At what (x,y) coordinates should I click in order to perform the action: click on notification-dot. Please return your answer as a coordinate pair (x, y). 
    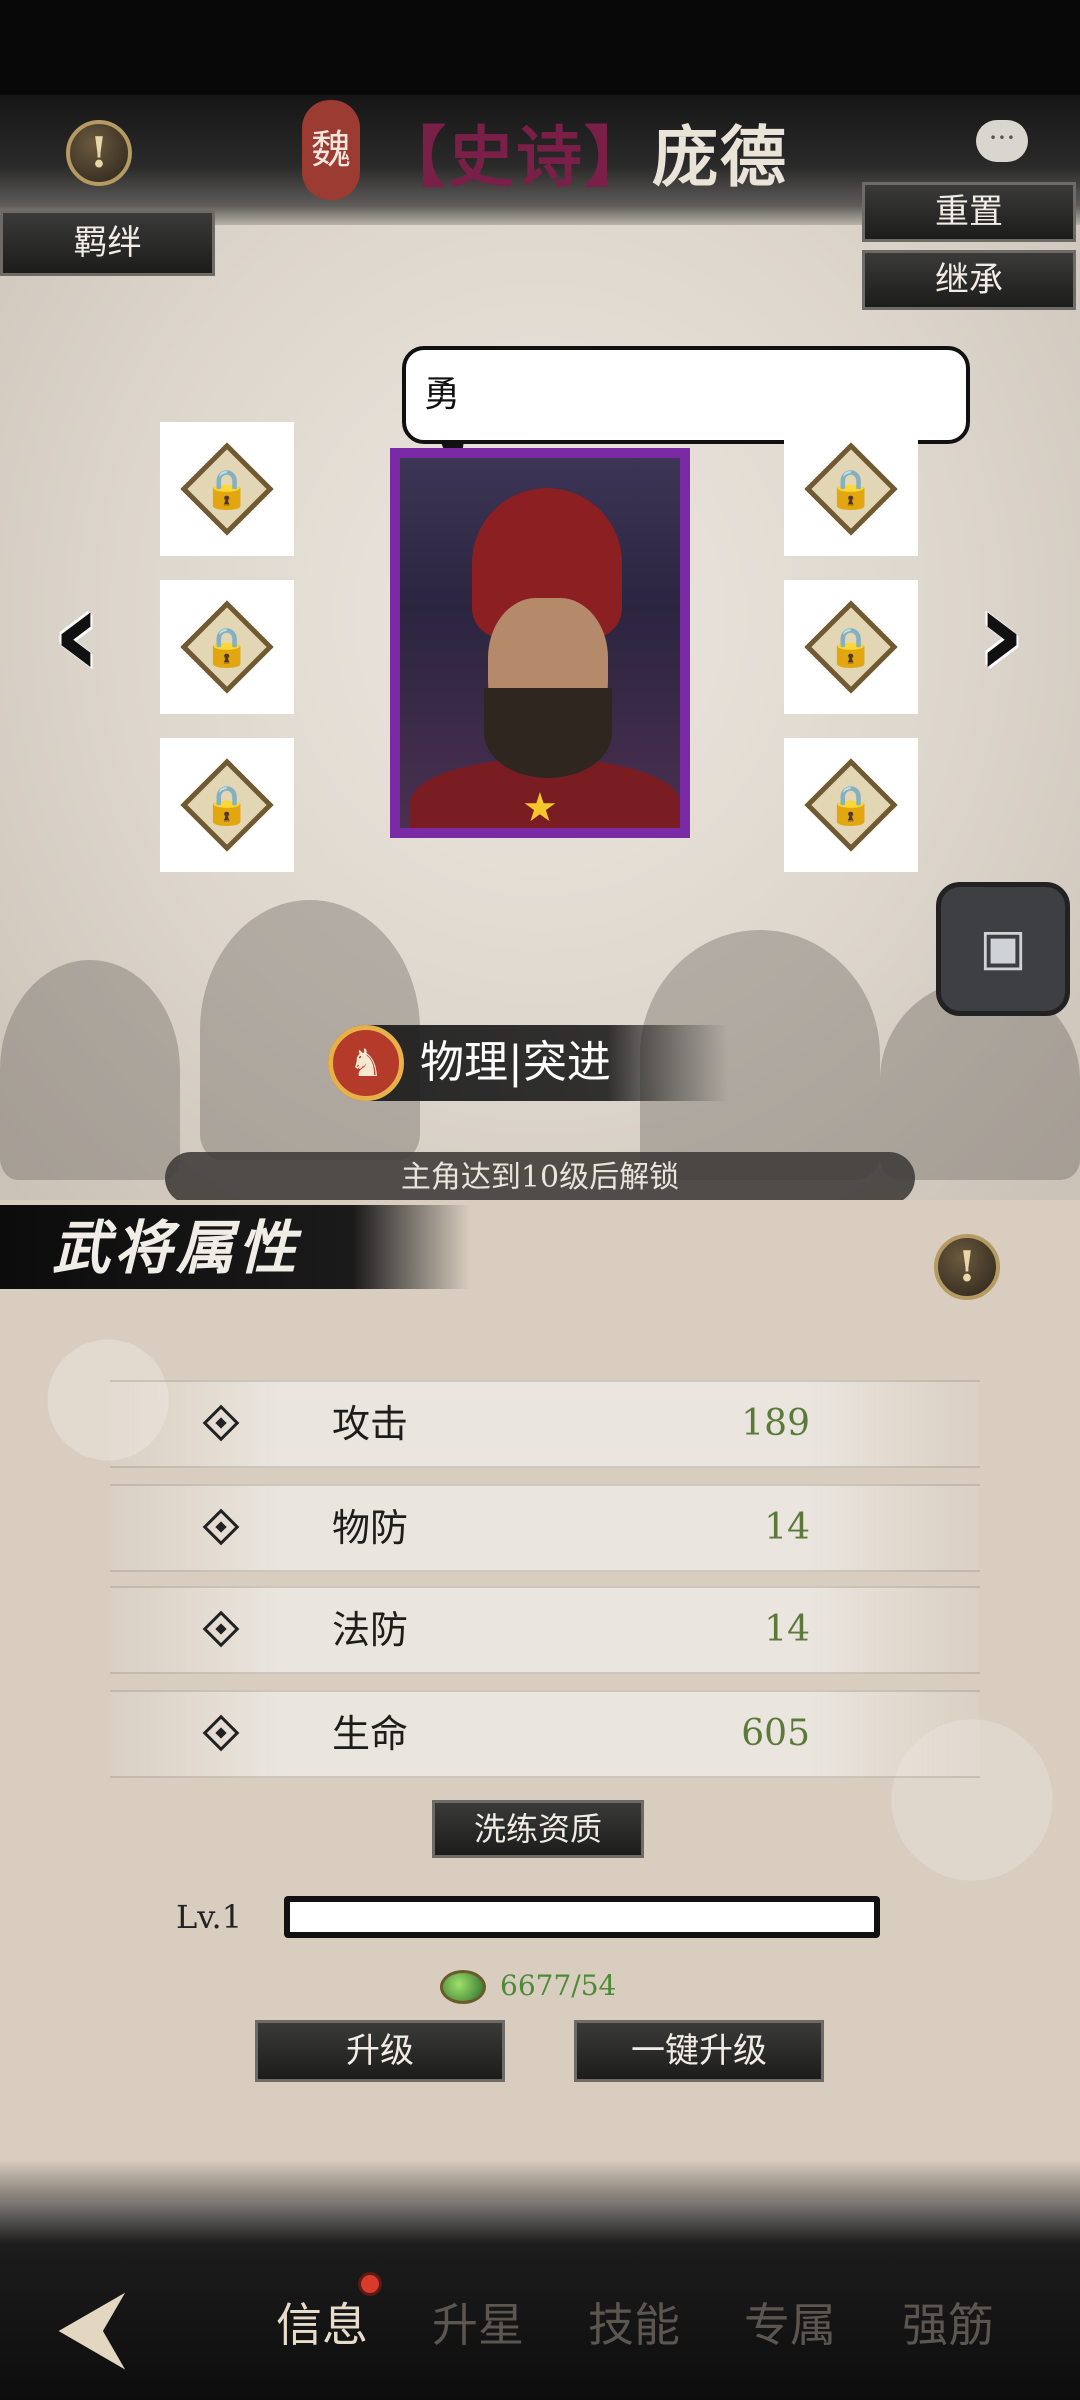
    Looking at the image, I should click on (370, 2284).